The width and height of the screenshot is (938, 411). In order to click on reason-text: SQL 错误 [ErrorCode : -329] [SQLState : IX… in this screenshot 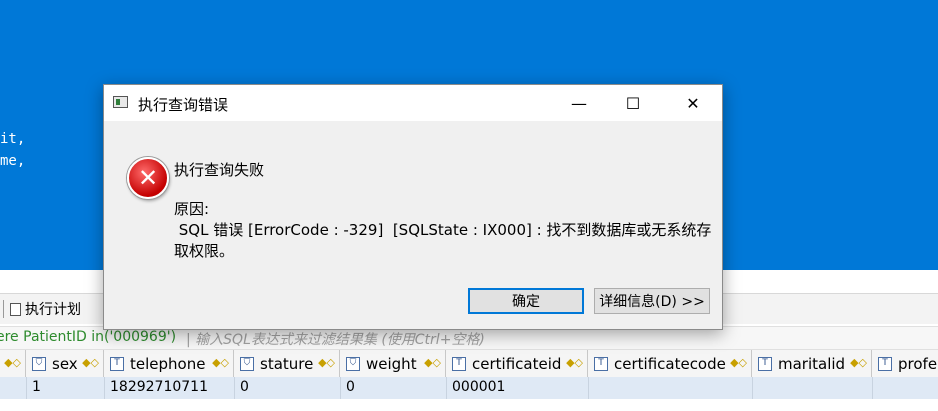, I will do `click(443, 230)`.